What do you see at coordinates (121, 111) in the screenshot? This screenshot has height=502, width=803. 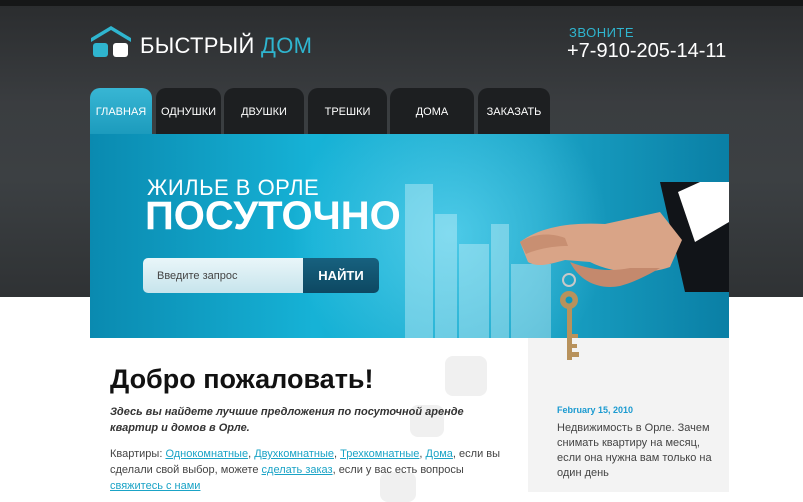 I see `nav-tab-home: ГЛАВНАЯ` at bounding box center [121, 111].